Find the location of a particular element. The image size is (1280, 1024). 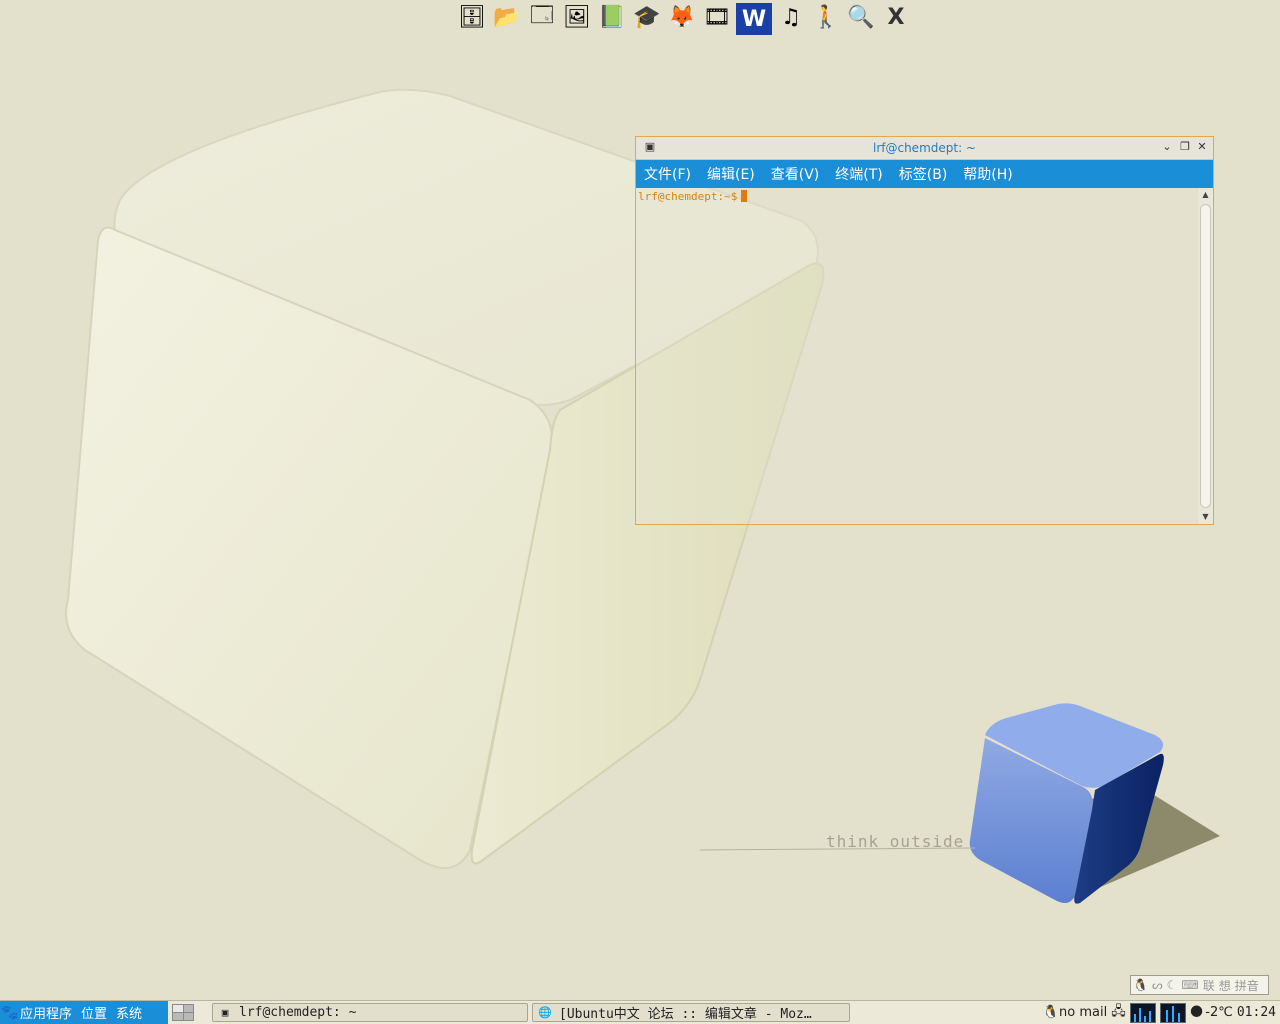

archive-icon: 🗄 is located at coordinates (472, 17).